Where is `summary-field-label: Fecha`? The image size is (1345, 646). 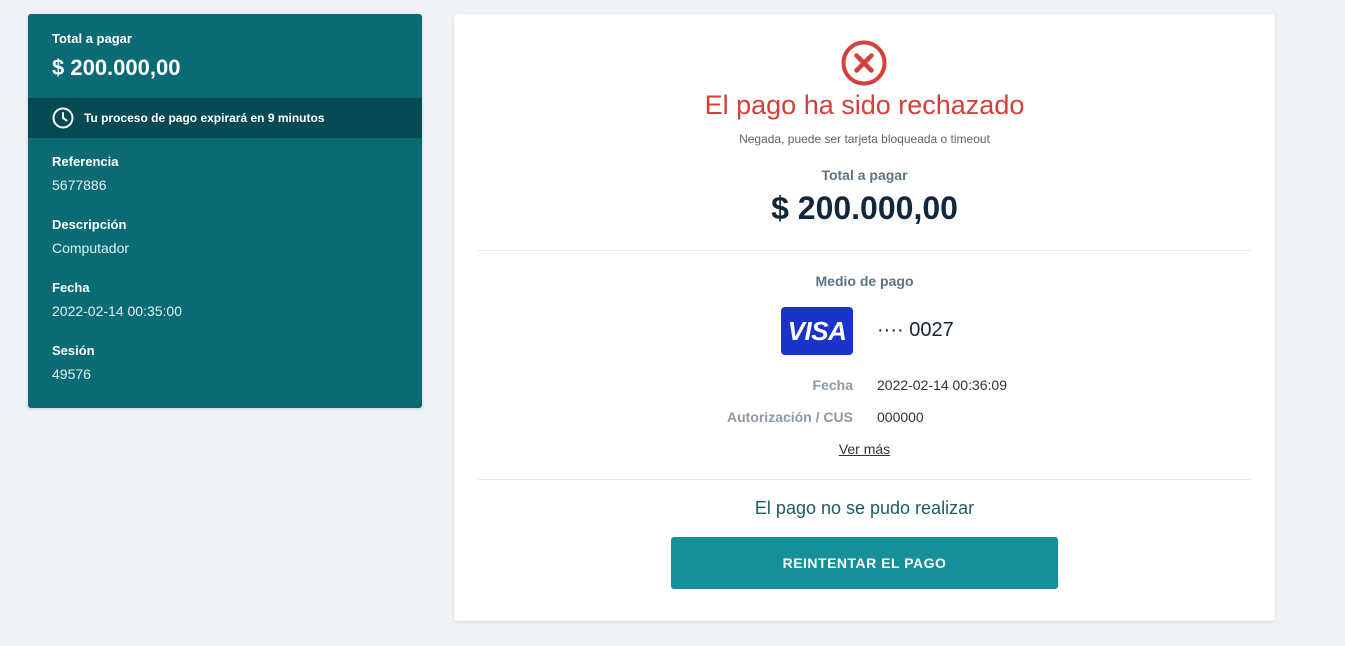 summary-field-label: Fecha is located at coordinates (71, 287).